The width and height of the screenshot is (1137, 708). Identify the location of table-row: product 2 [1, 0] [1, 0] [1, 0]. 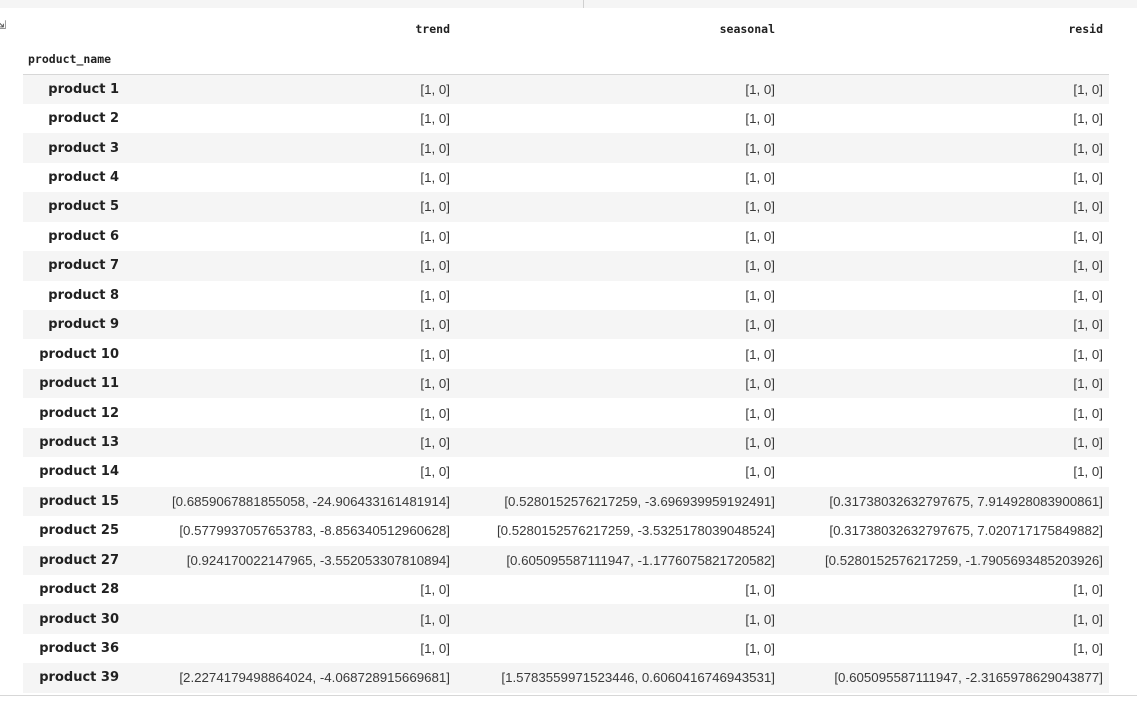
(566, 118).